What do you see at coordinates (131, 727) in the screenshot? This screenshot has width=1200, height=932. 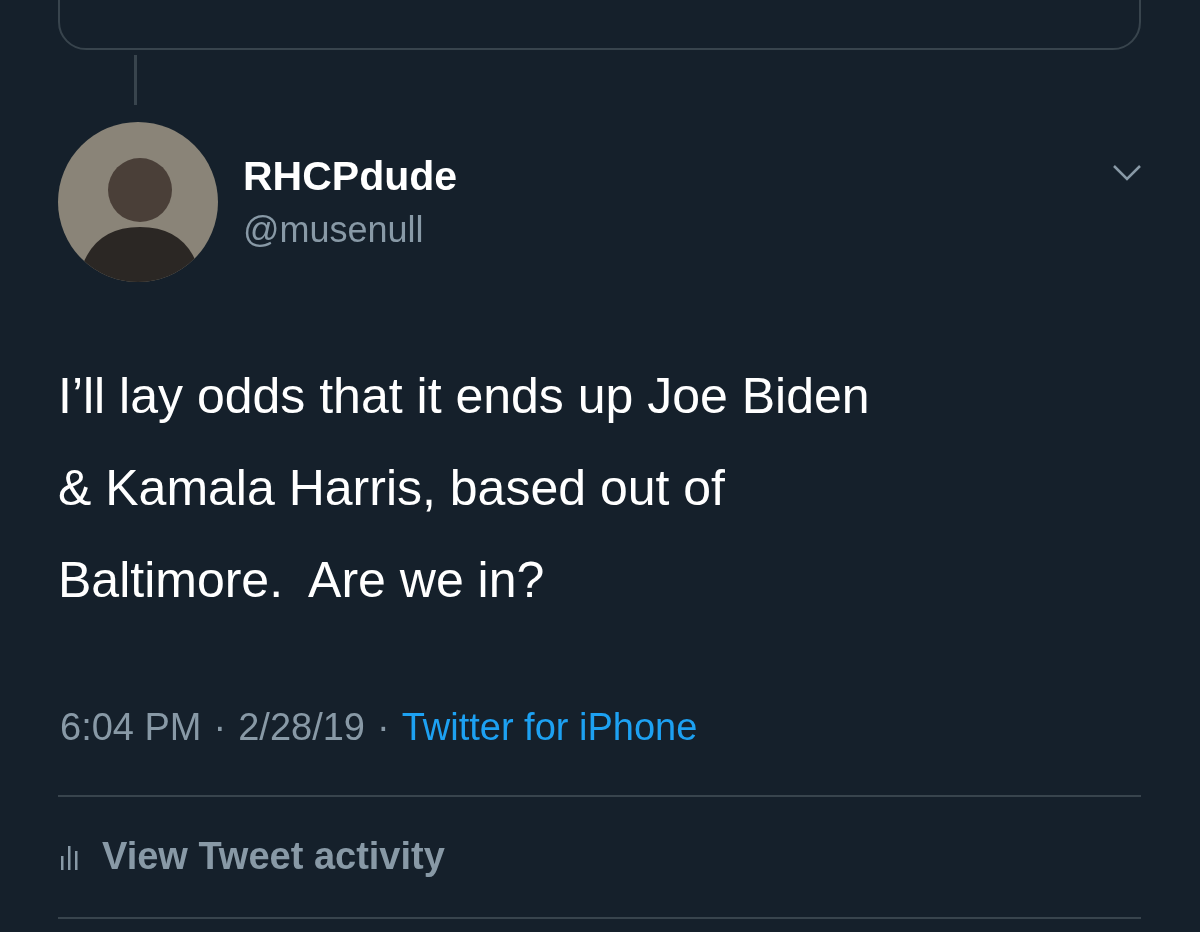 I see `tweet-time: 6:04 PM` at bounding box center [131, 727].